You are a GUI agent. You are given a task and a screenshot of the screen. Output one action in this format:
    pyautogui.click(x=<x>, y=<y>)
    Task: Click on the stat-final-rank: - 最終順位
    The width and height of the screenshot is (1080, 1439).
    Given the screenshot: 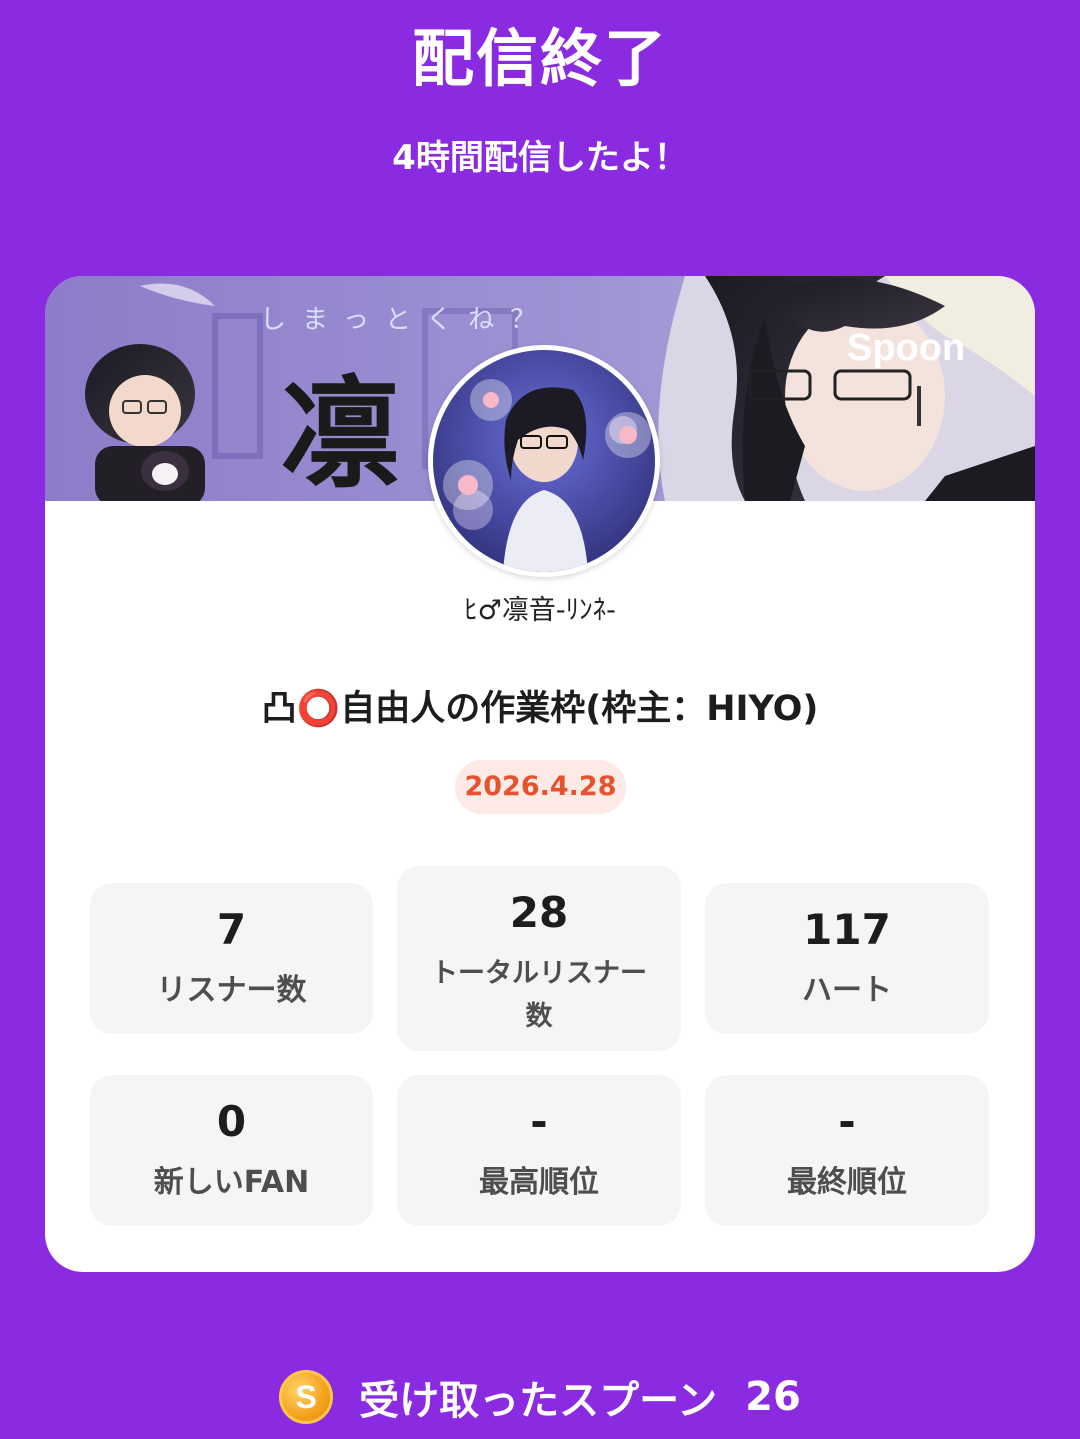 What is the action you would take?
    pyautogui.click(x=847, y=1150)
    